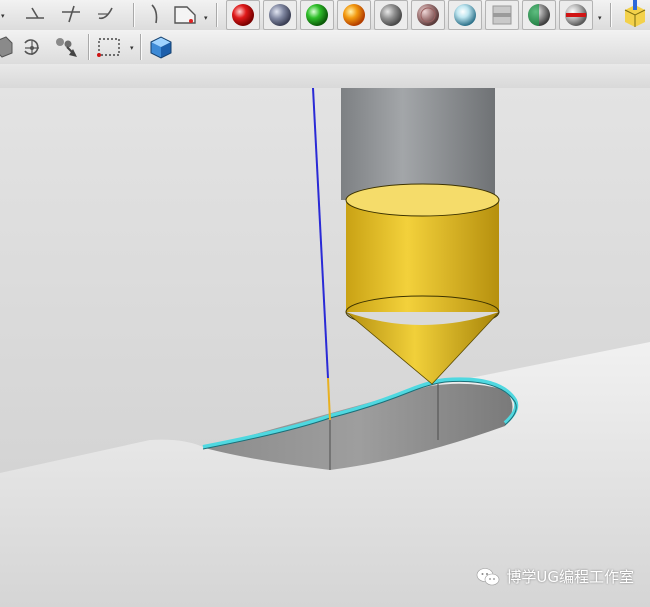 Image resolution: width=650 pixels, height=607 pixels. Describe the element at coordinates (418, 144) in the screenshot. I see `tool-holder` at that location.